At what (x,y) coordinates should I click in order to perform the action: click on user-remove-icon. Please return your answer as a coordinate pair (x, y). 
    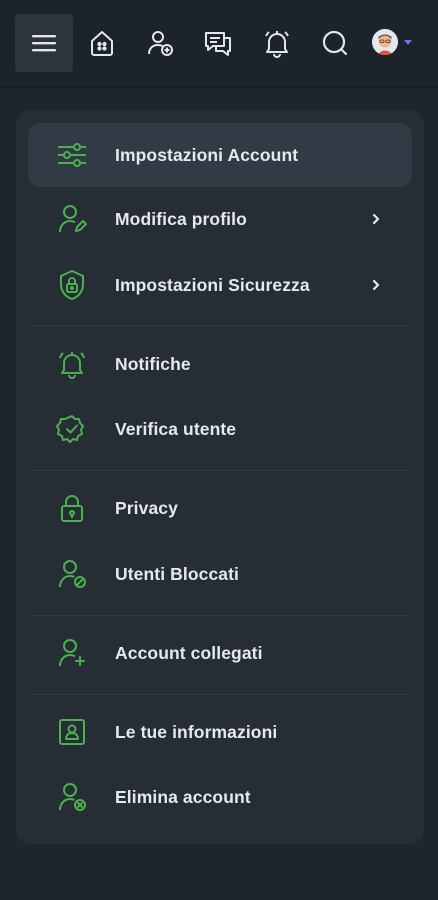
    Looking at the image, I should click on (72, 797).